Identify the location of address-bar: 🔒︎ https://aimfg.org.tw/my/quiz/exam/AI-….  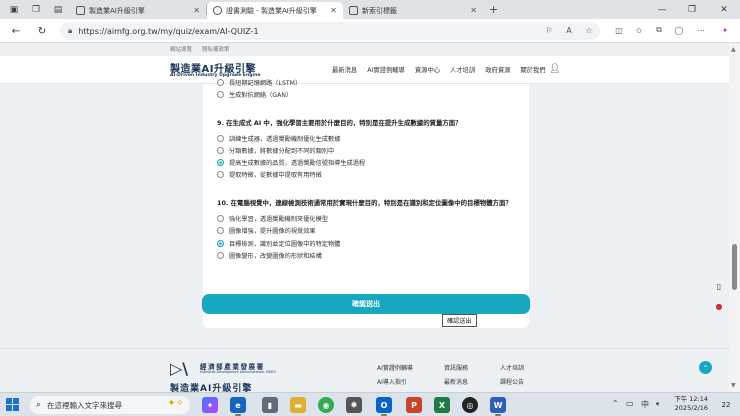
(330, 31).